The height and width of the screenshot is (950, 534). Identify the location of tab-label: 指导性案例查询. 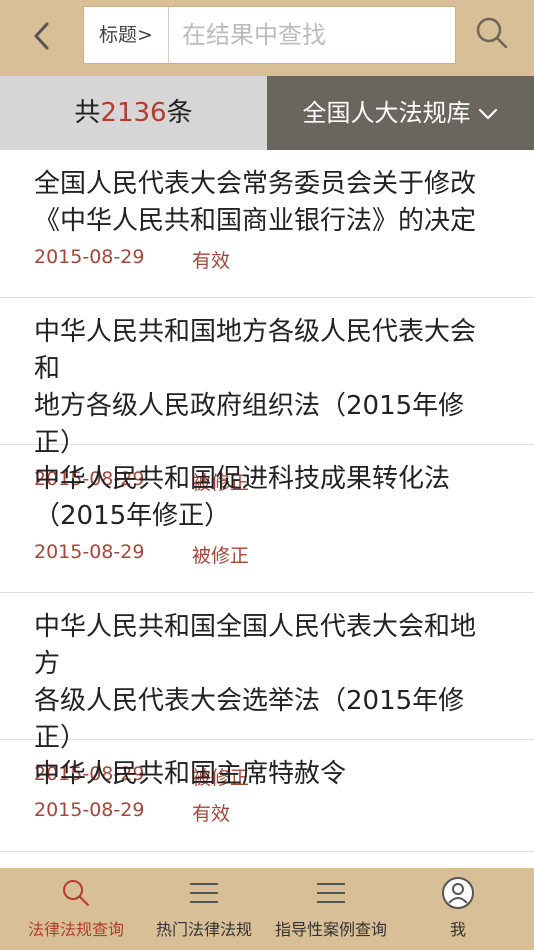
(330, 929).